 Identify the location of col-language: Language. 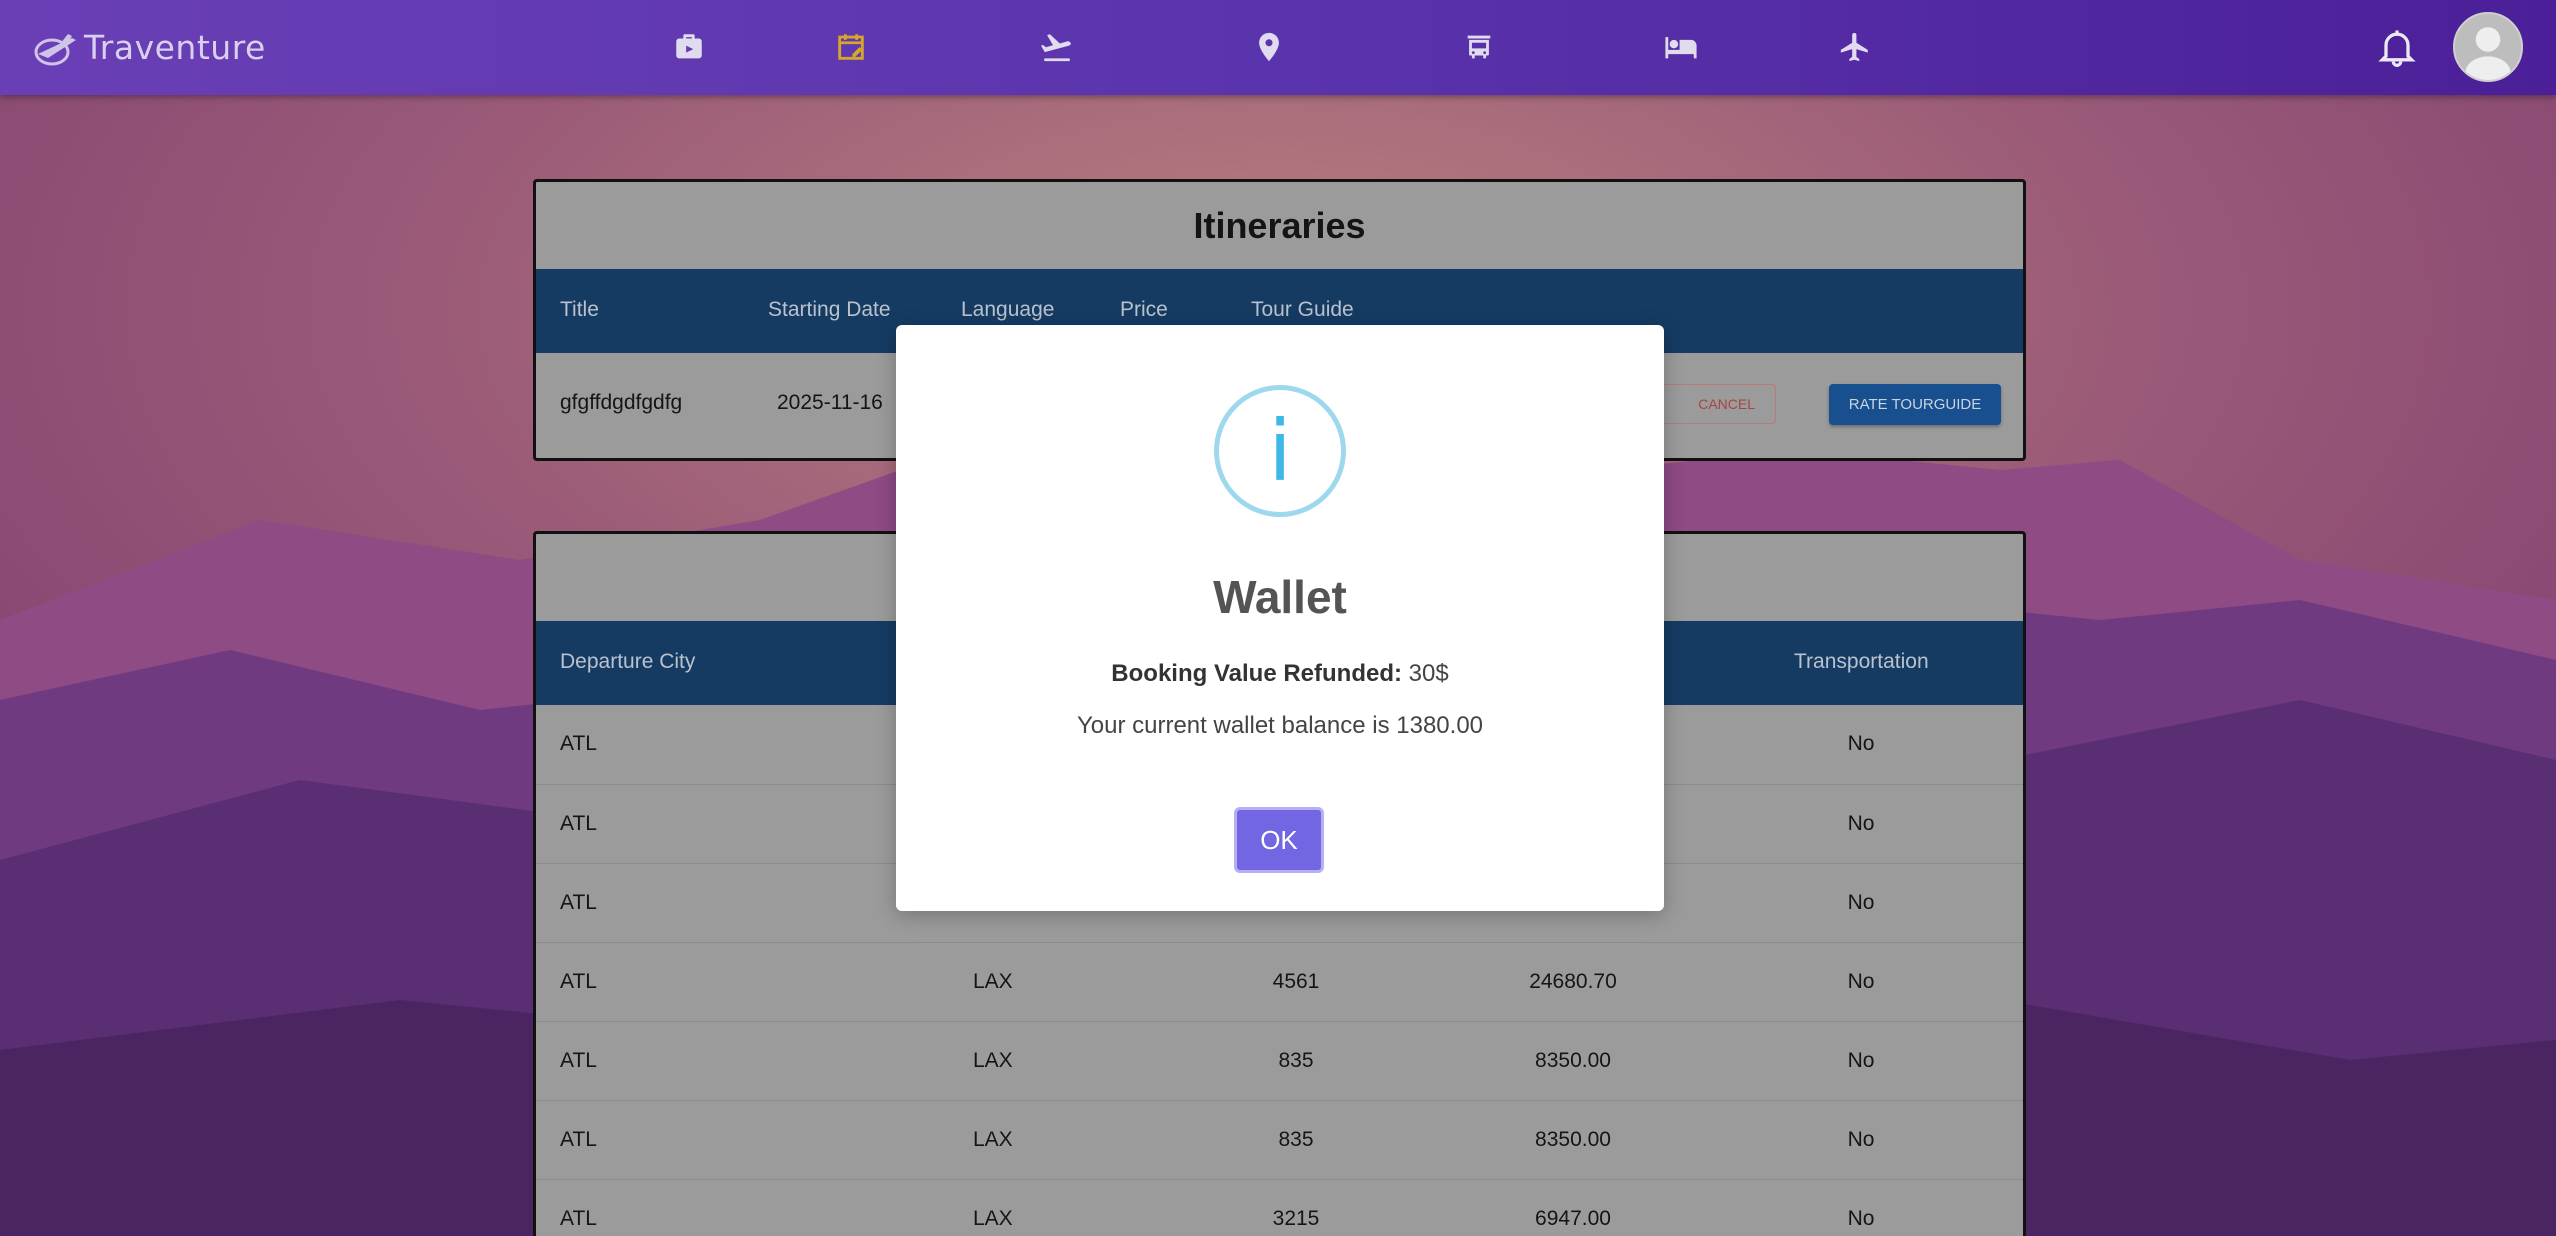
(1008, 309).